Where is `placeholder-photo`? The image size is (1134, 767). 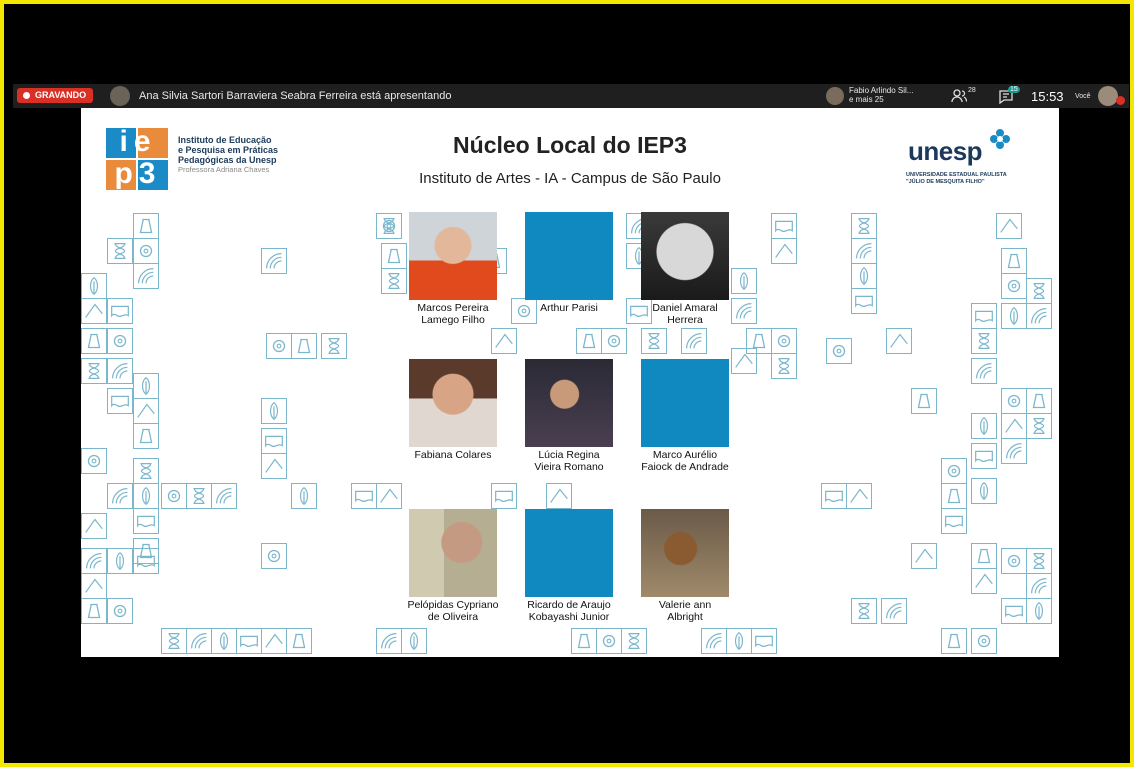
placeholder-photo is located at coordinates (569, 553).